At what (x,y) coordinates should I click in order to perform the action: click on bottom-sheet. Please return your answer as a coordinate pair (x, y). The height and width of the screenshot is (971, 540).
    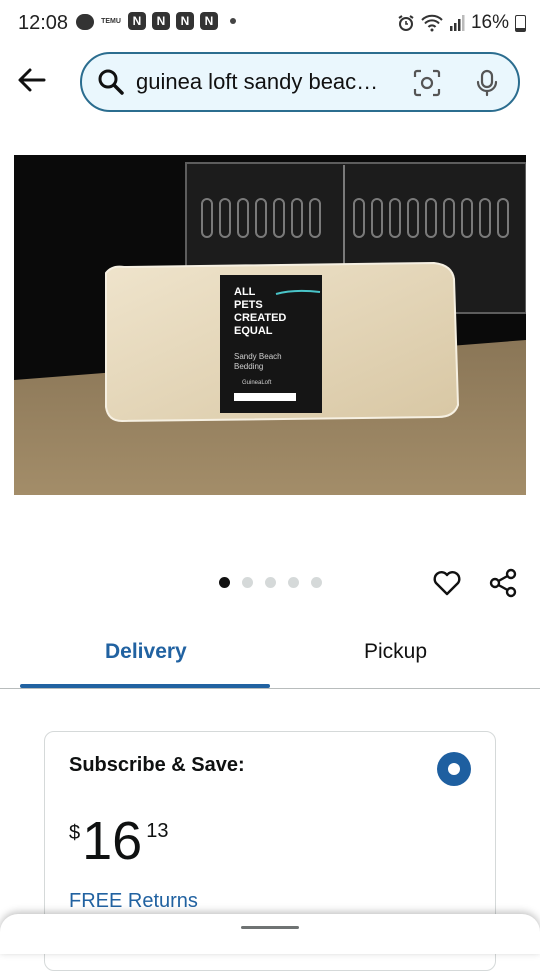
    Looking at the image, I should click on (270, 934).